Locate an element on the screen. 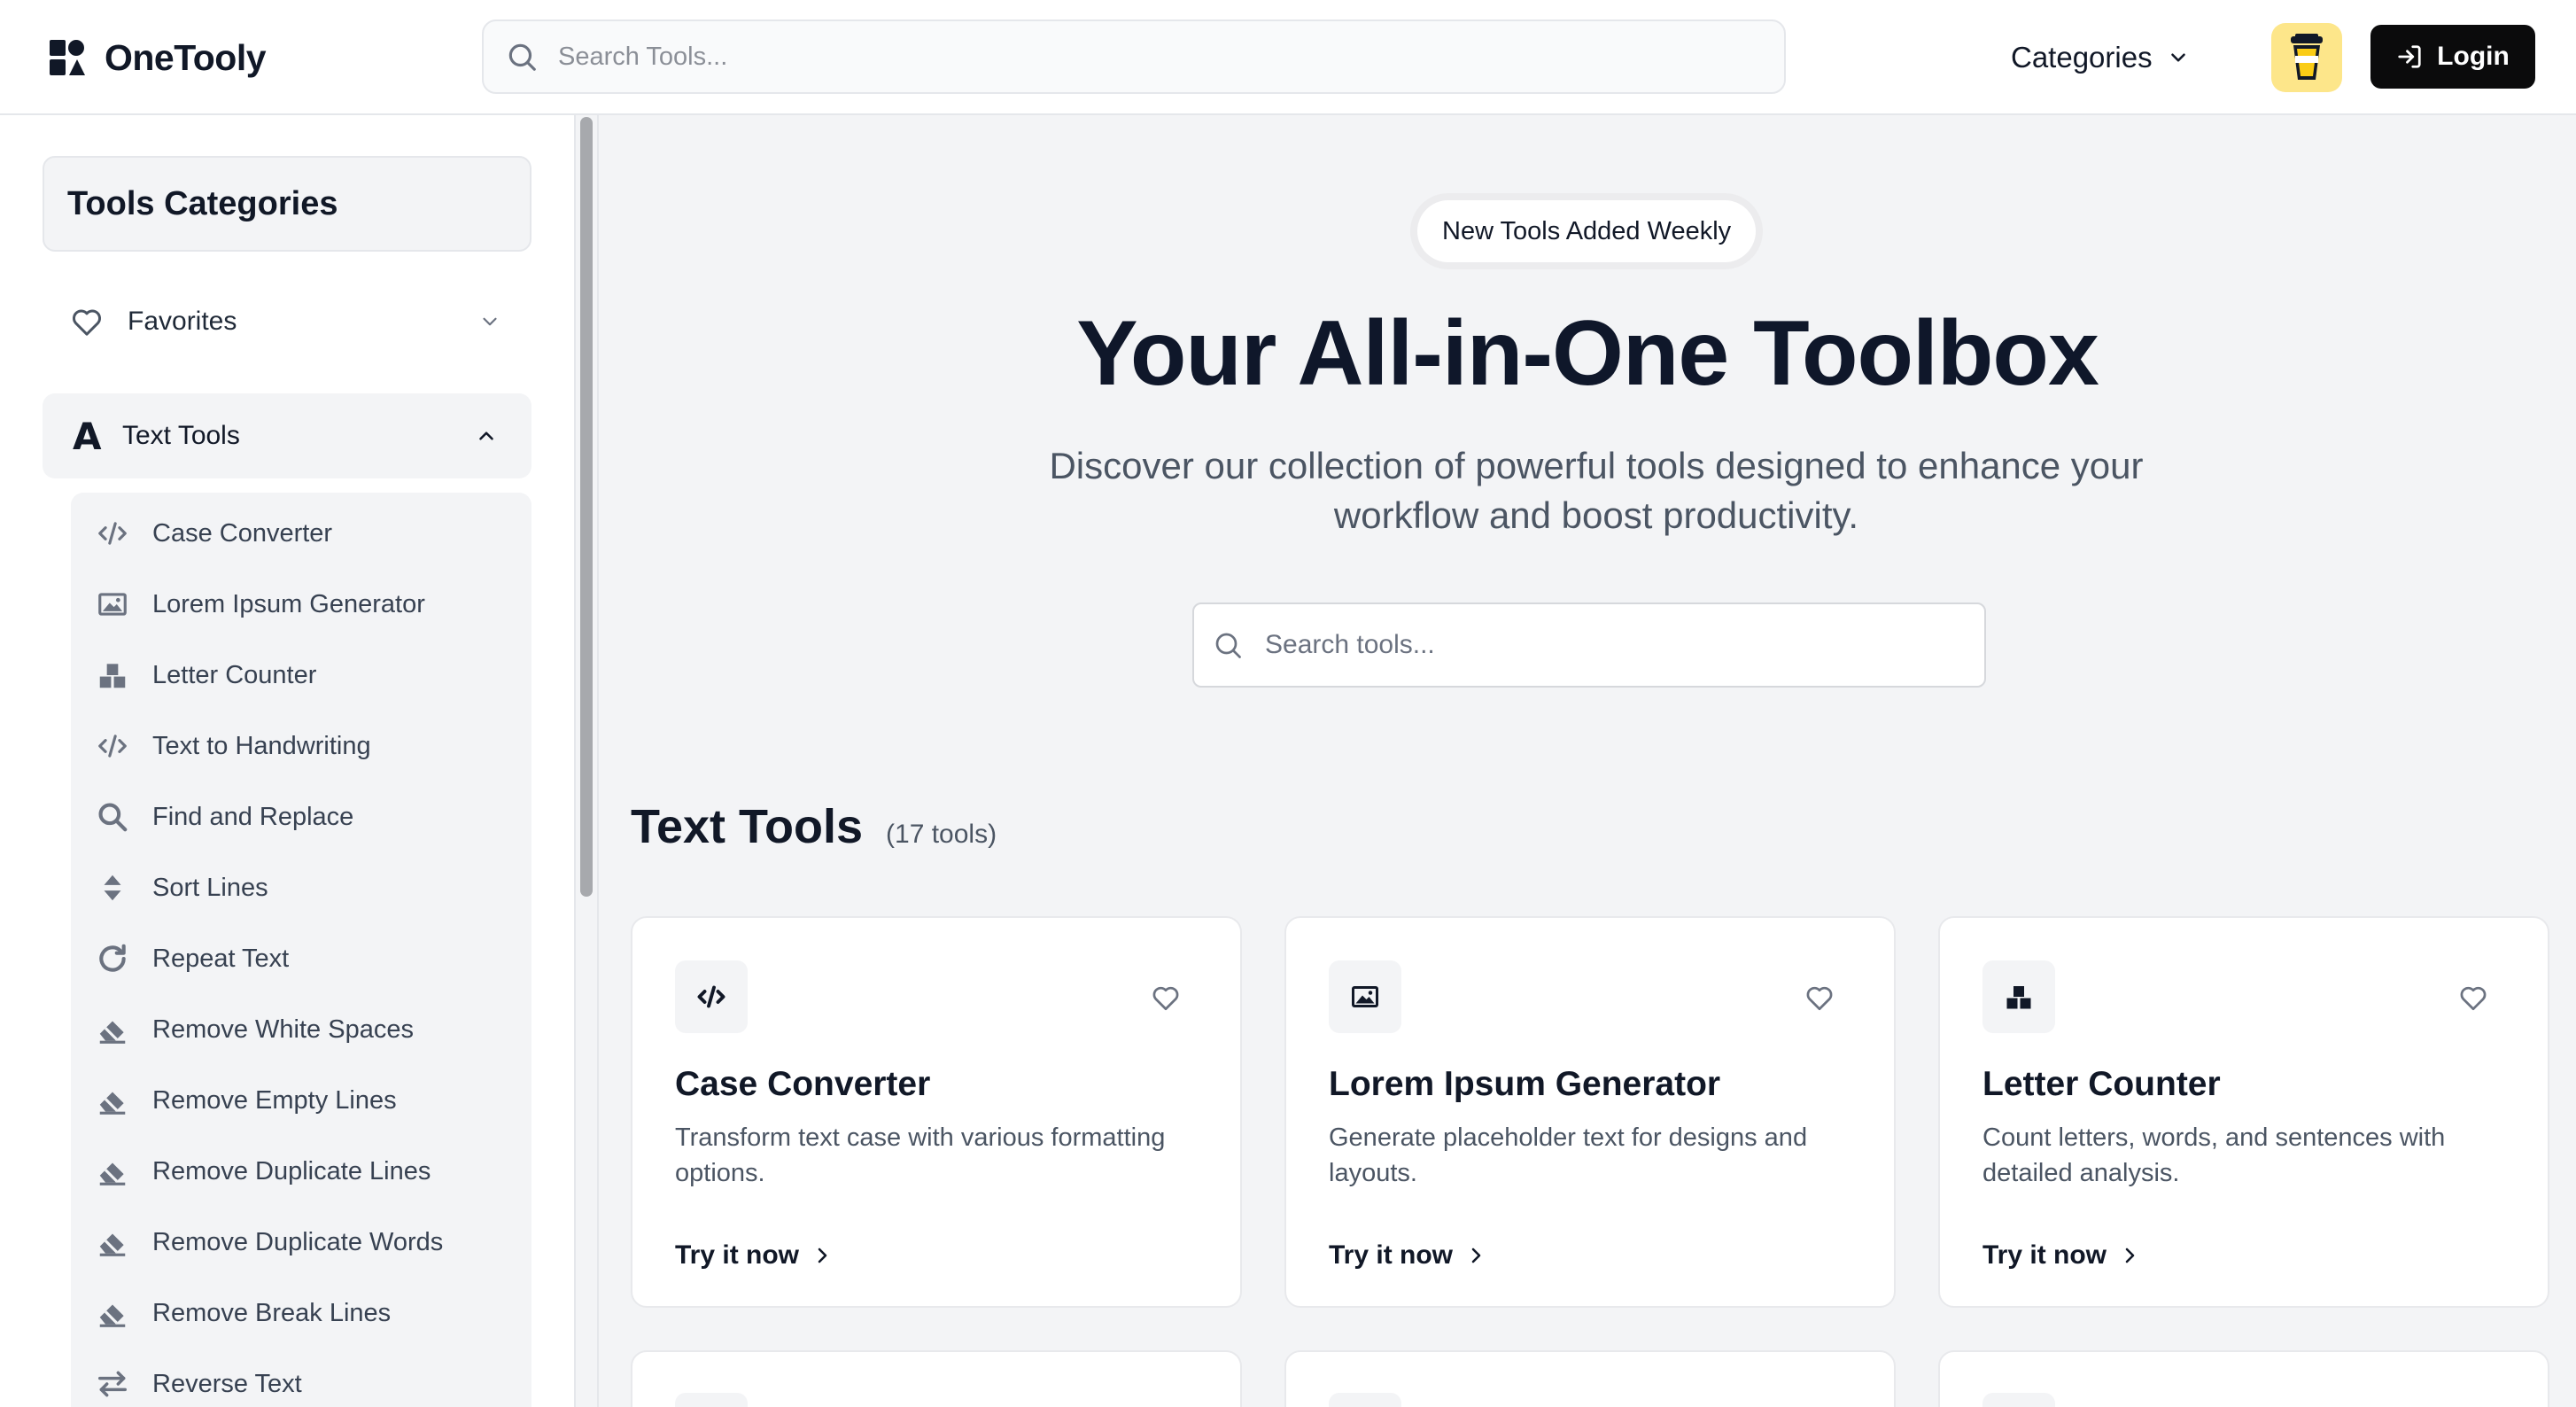 This screenshot has height=1407, width=2576. header-search-box is located at coordinates (1134, 57).